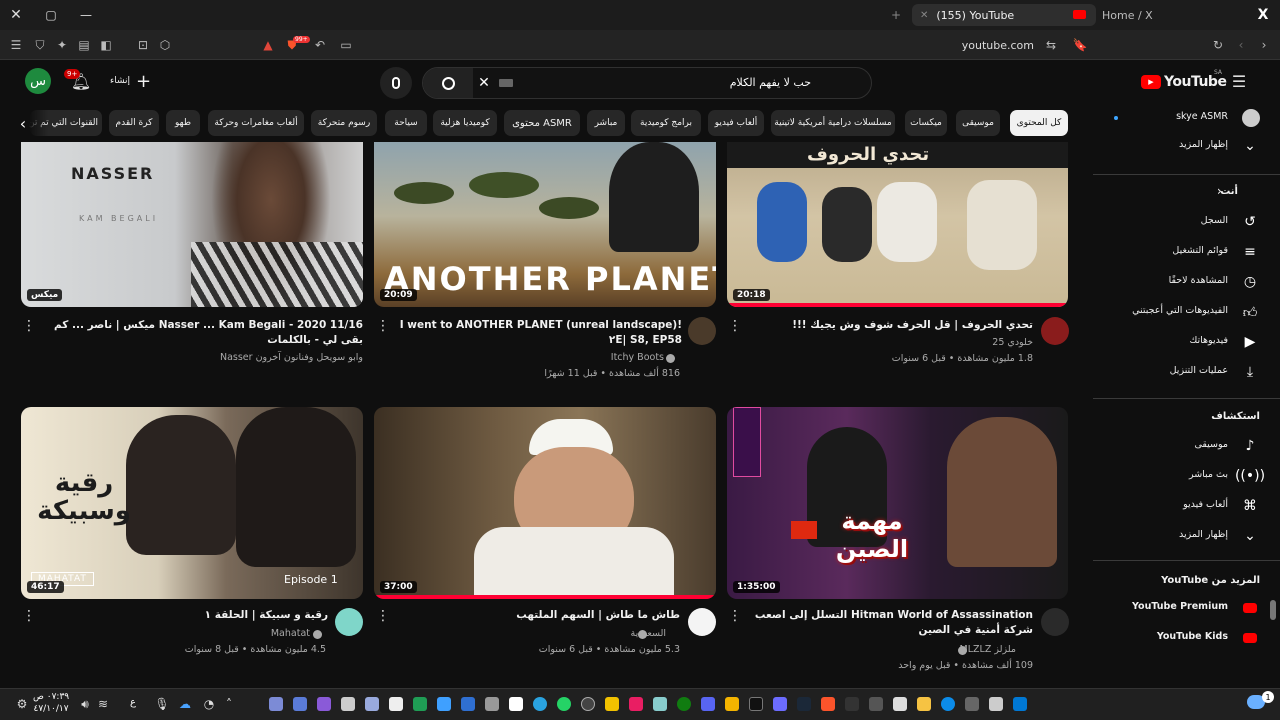 This screenshot has height=720, width=1280. What do you see at coordinates (84, 45) in the screenshot?
I see `reader-icon: ▤` at bounding box center [84, 45].